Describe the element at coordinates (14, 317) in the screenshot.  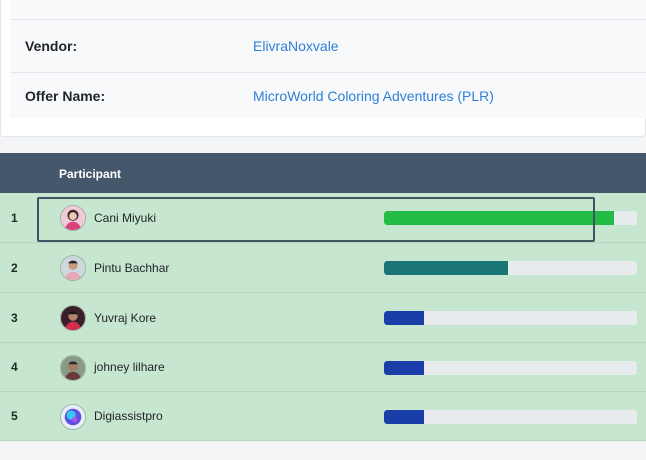
I see `rank-number: 3` at that location.